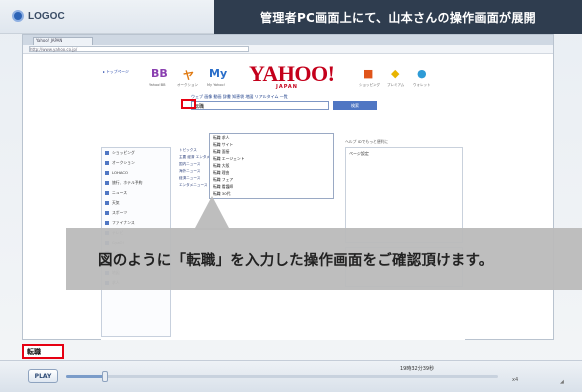 The width and height of the screenshot is (582, 392). Describe the element at coordinates (157, 85) in the screenshot. I see `bb-caption: Yahoo!BB` at that location.